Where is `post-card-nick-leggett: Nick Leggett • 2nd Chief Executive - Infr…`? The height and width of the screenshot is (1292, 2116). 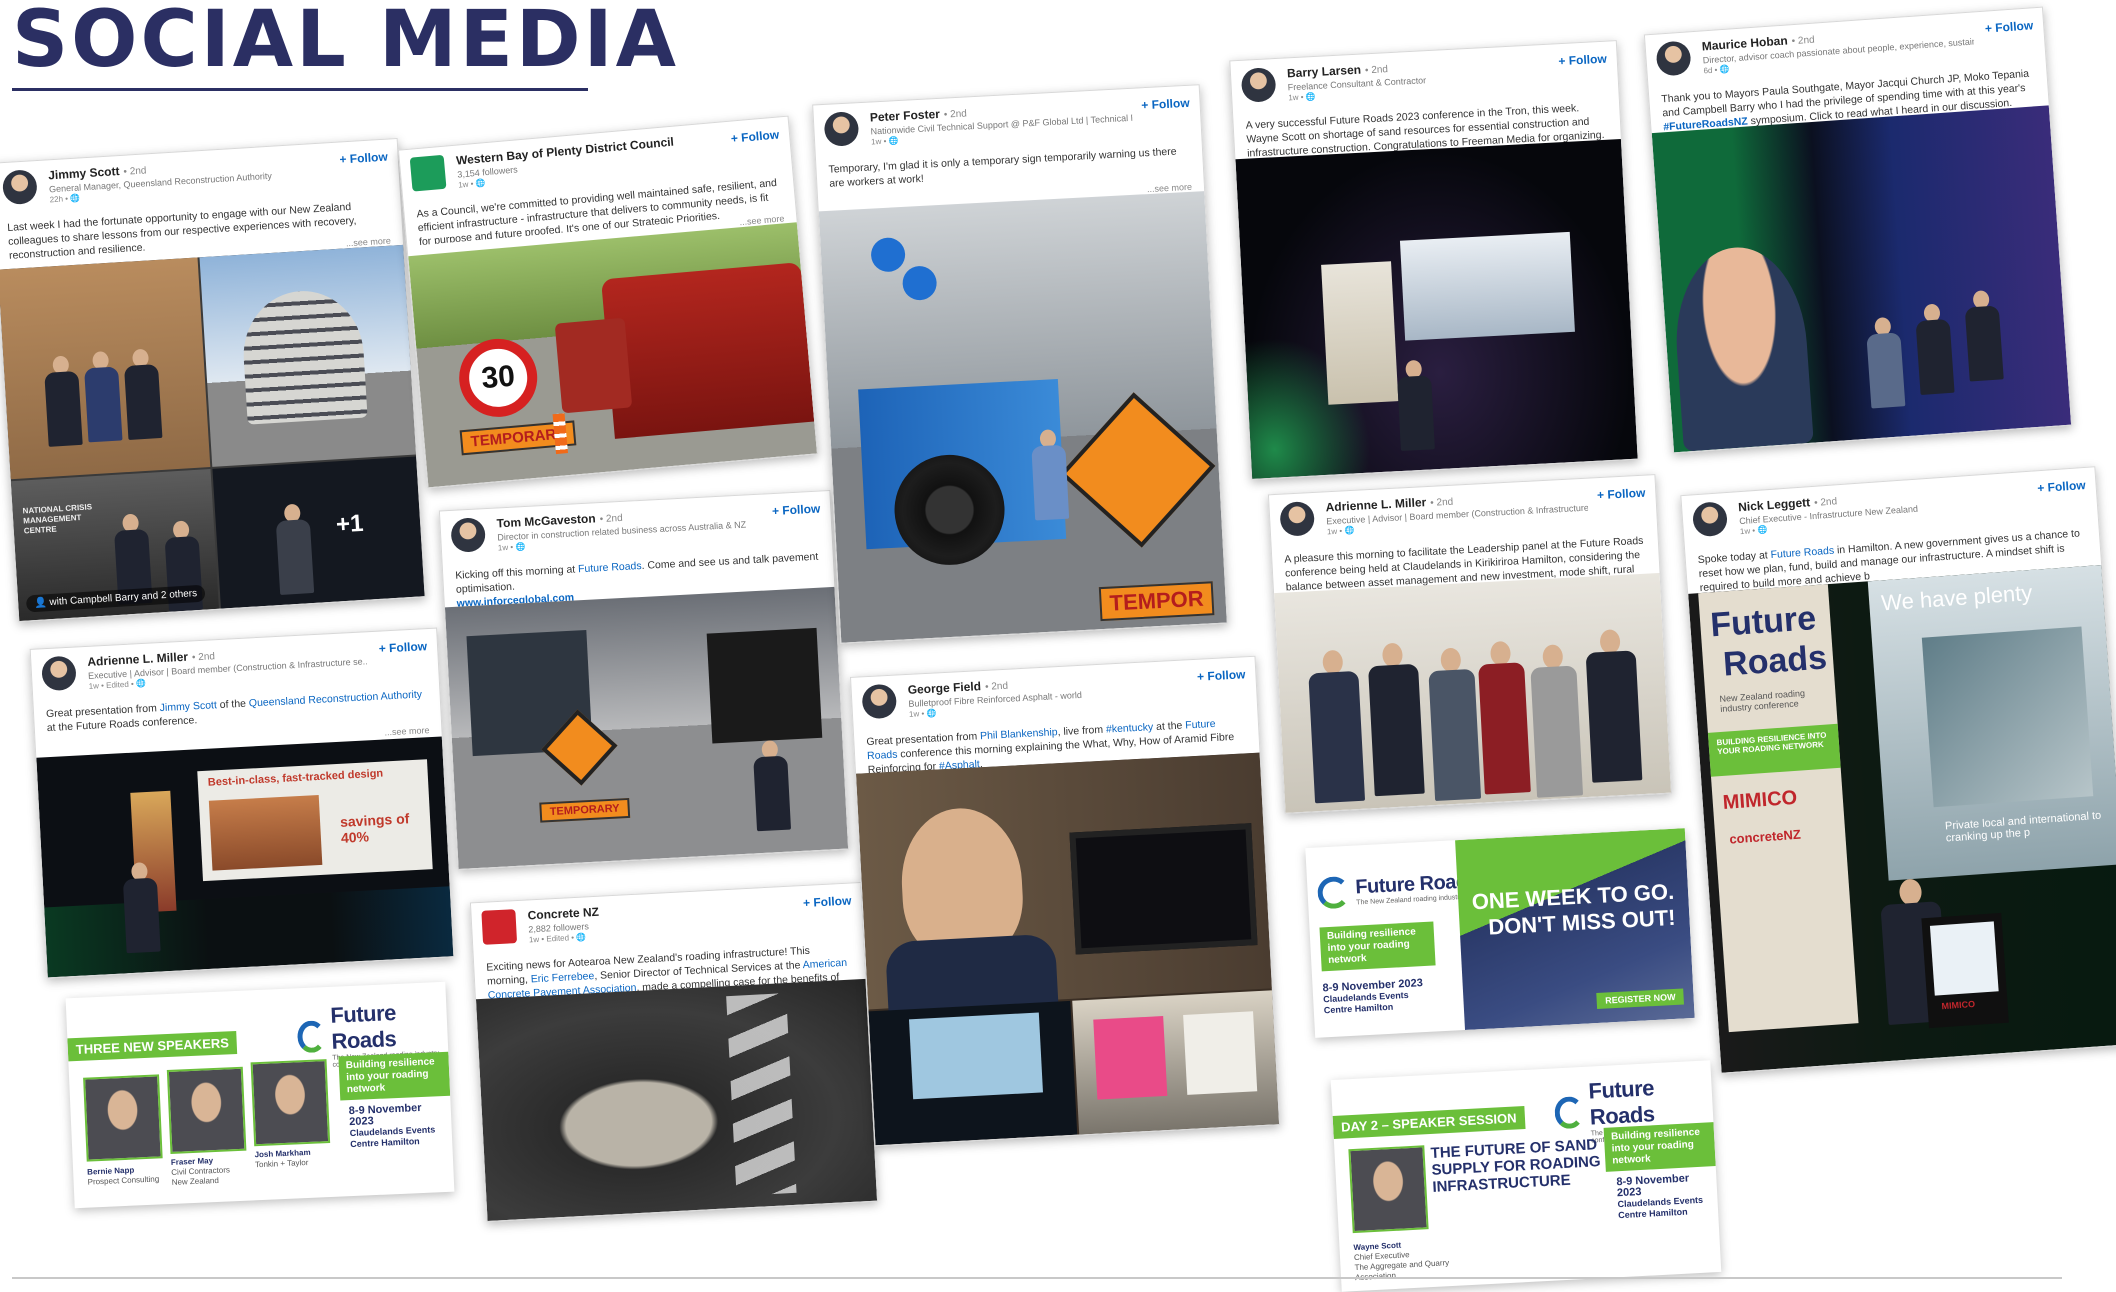
post-card-nick-leggett: Nick Leggett • 2nd Chief Executive - Infr… is located at coordinates (1898, 770).